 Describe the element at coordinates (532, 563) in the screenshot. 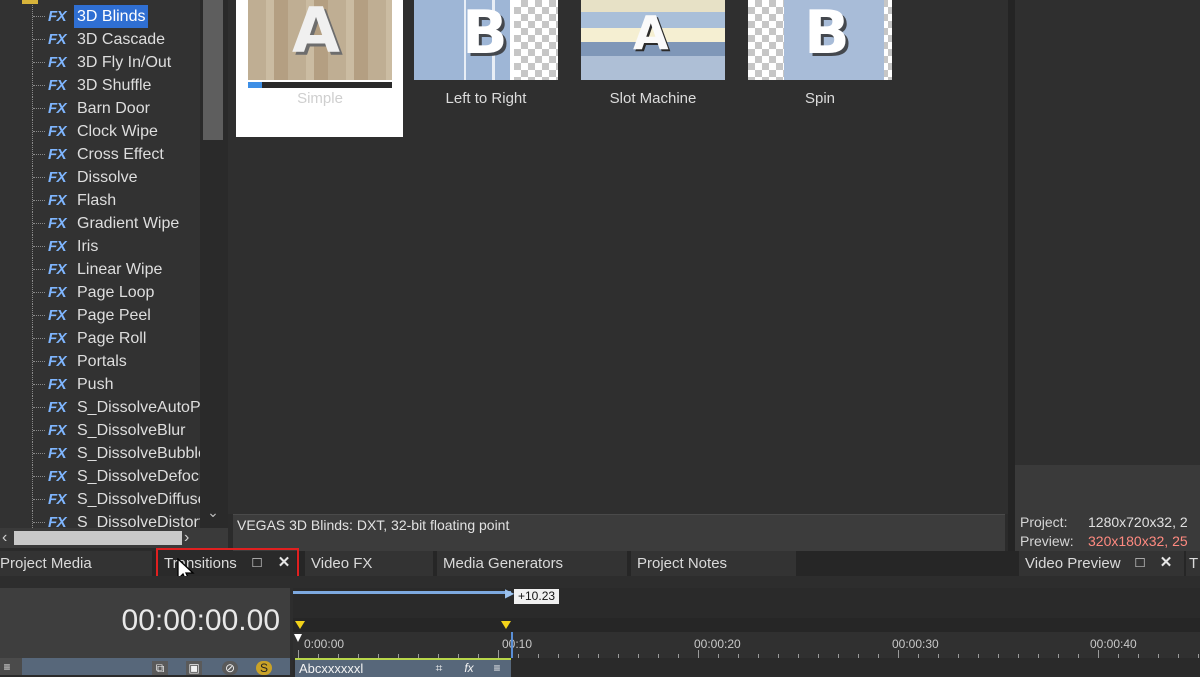

I see `tab-media-generators: Media Generators` at that location.